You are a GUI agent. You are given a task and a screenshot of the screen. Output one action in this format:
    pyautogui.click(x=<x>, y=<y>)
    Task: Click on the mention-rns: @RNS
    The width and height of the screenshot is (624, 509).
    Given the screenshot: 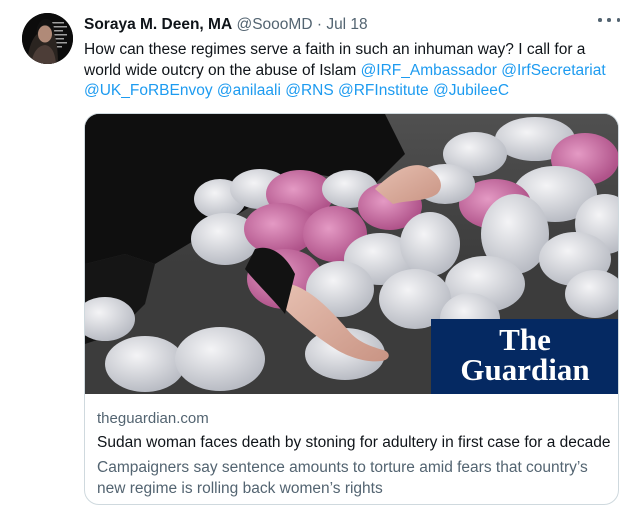 What is the action you would take?
    pyautogui.click(x=309, y=90)
    